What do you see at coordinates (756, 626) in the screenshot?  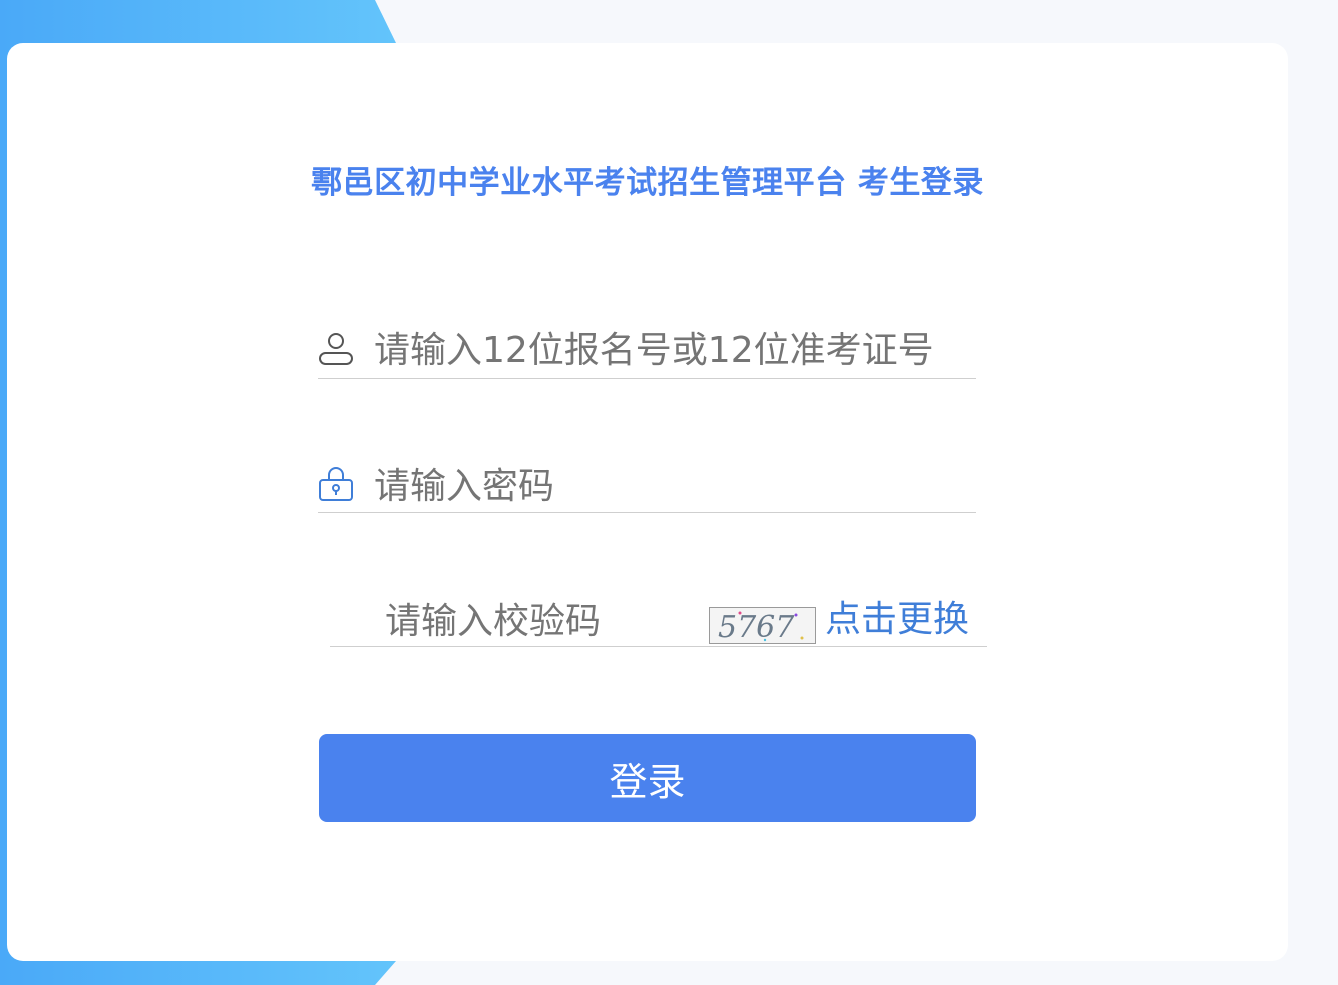 I see `captcha-text: 5767` at bounding box center [756, 626].